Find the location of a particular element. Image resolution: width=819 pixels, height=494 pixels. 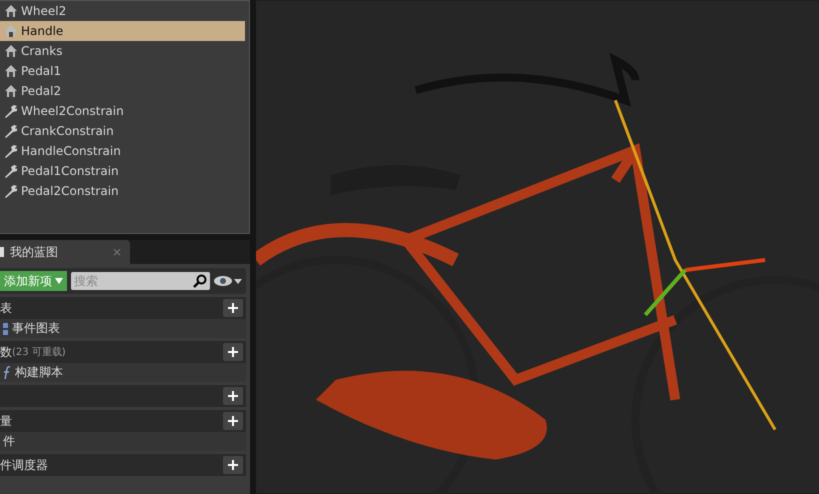

caret-icon is located at coordinates (59, 281).